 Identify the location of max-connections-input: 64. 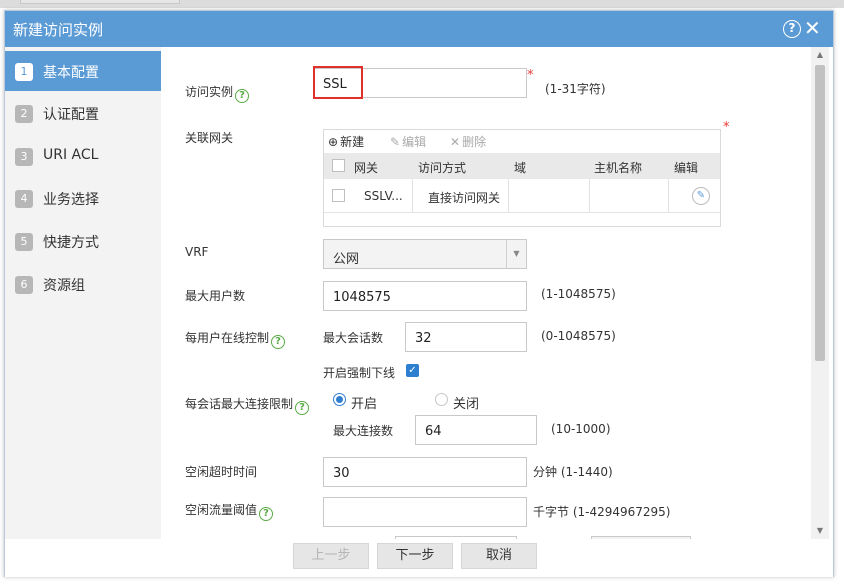
(476, 430).